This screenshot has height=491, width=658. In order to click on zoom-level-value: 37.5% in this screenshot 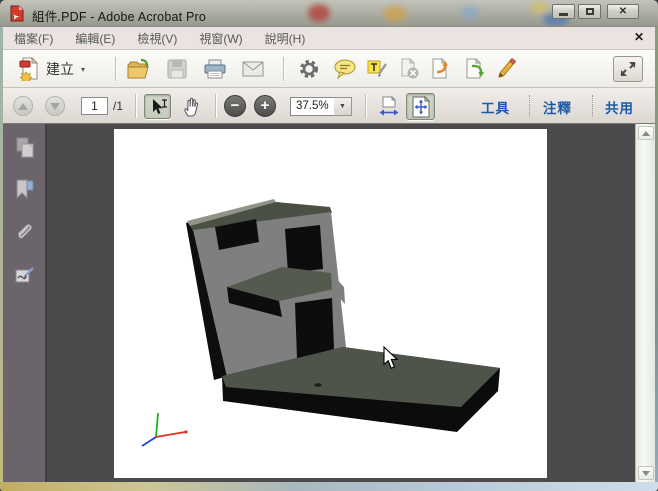, I will do `click(312, 106)`.